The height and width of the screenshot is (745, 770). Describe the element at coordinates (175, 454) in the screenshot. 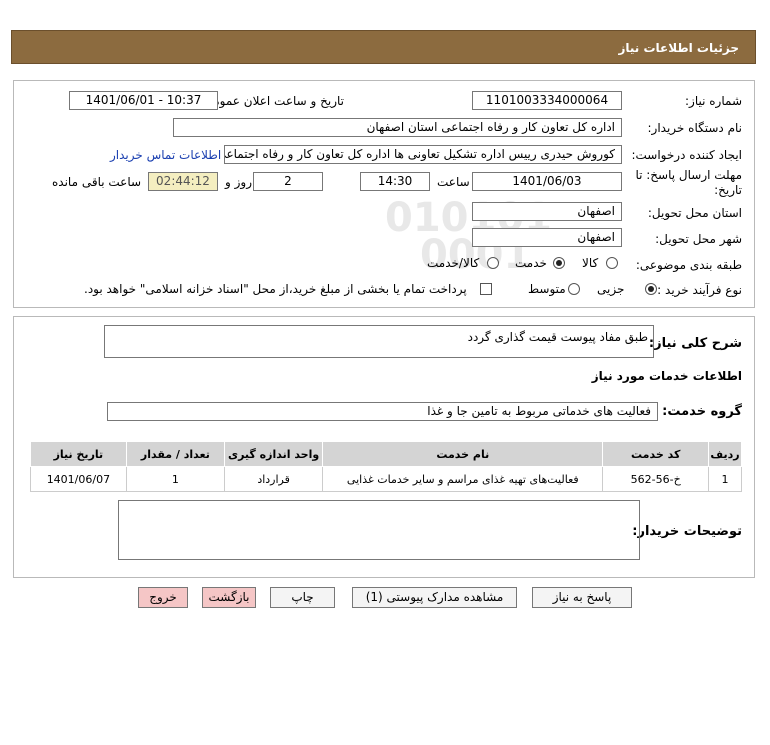

I see `col-header-quantity: تعداد / مقدار` at that location.